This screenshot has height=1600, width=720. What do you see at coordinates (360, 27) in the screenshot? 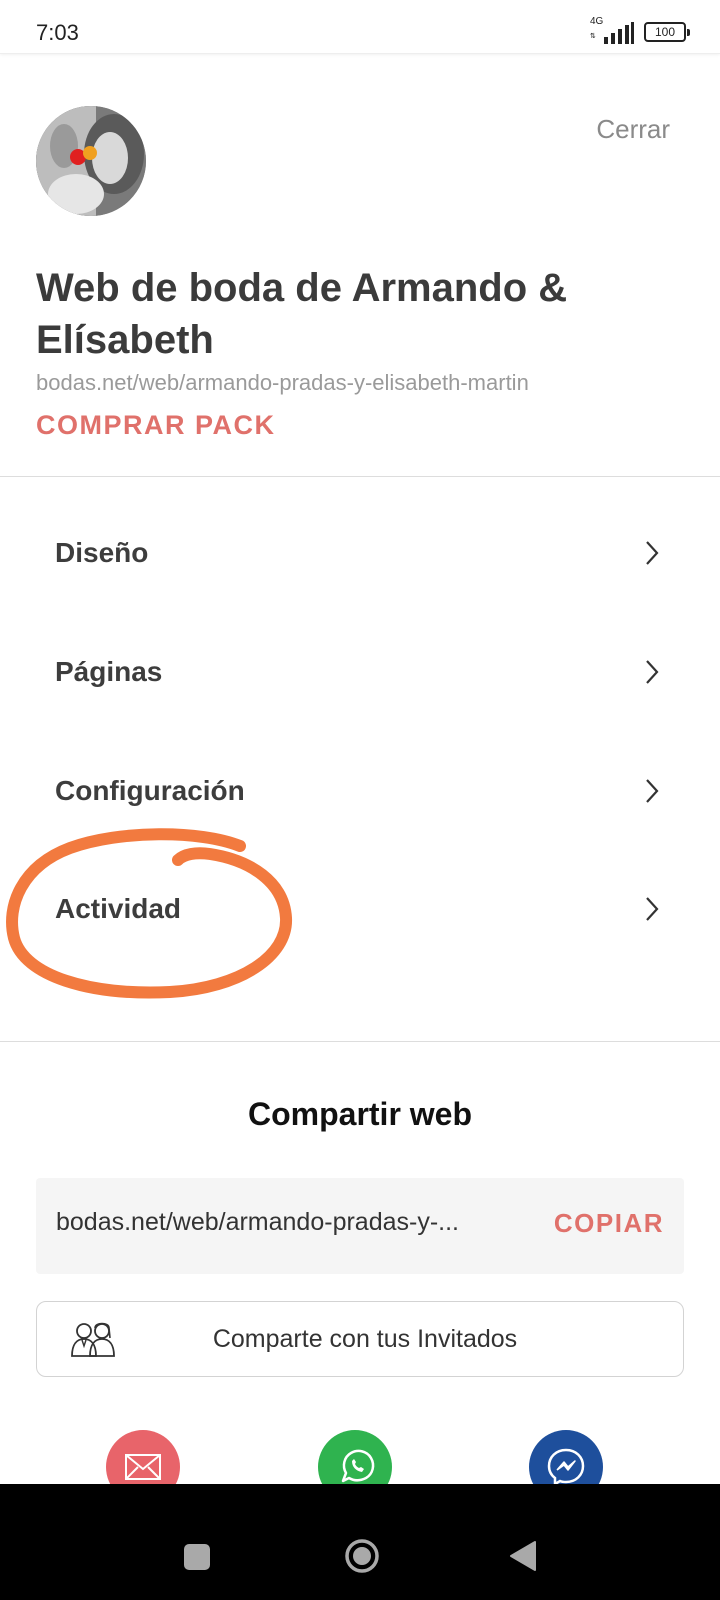
I see `status-bar: 7:03 4G ⇅ 100` at bounding box center [360, 27].